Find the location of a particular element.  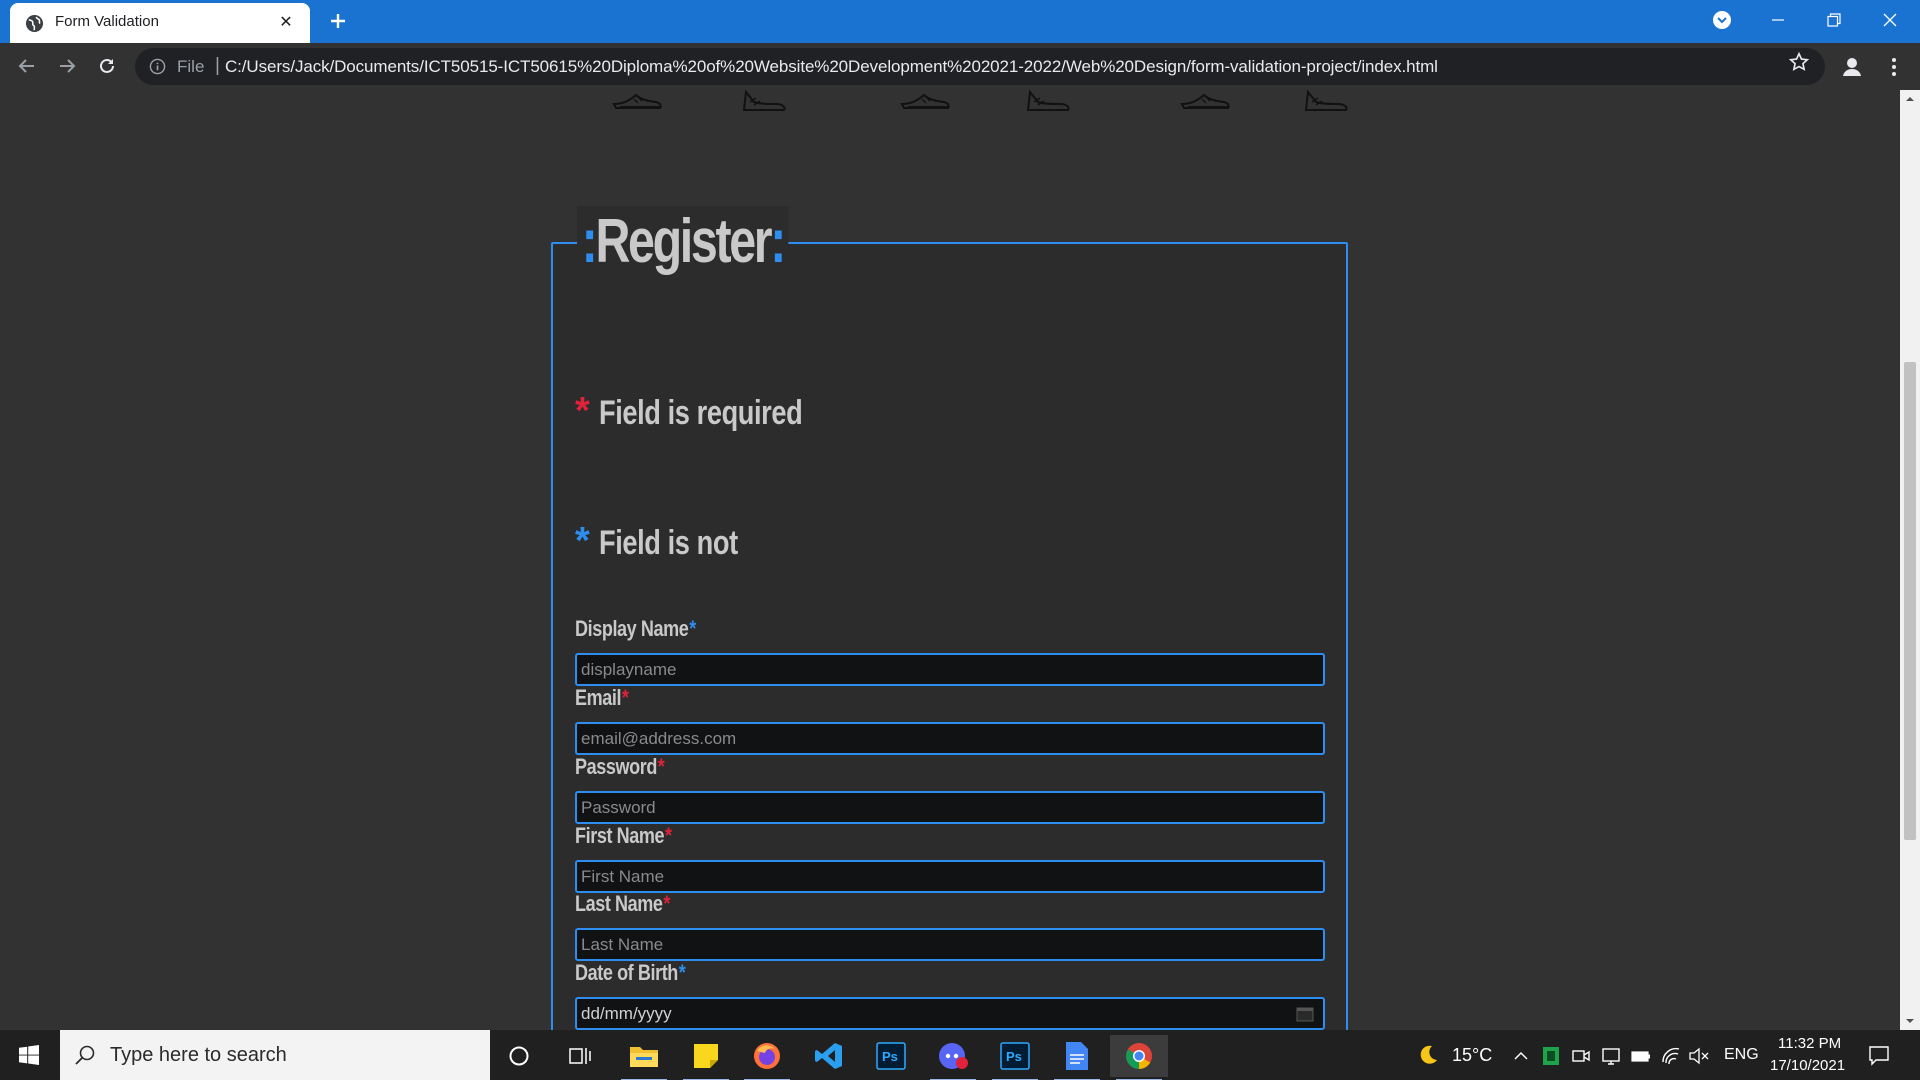

task-view-icon is located at coordinates (580, 1056).